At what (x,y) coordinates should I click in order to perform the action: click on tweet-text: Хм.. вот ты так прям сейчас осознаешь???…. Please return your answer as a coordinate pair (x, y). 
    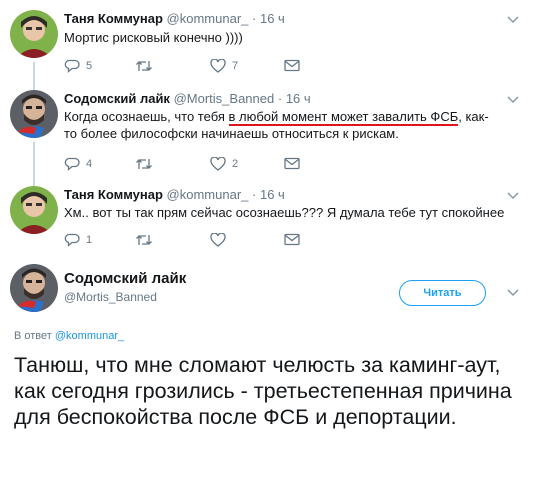
    Looking at the image, I should click on (284, 212).